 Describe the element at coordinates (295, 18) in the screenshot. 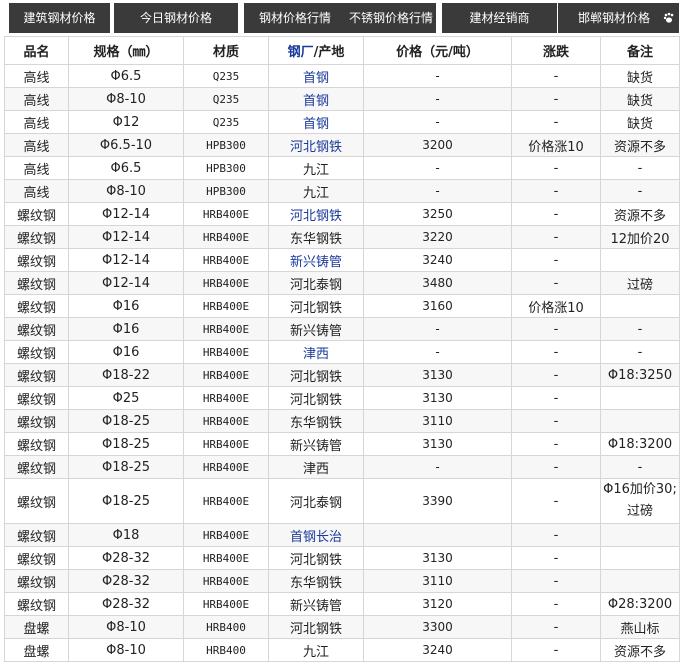

I see `nav-steel-price-market: 钢材价格行情` at that location.